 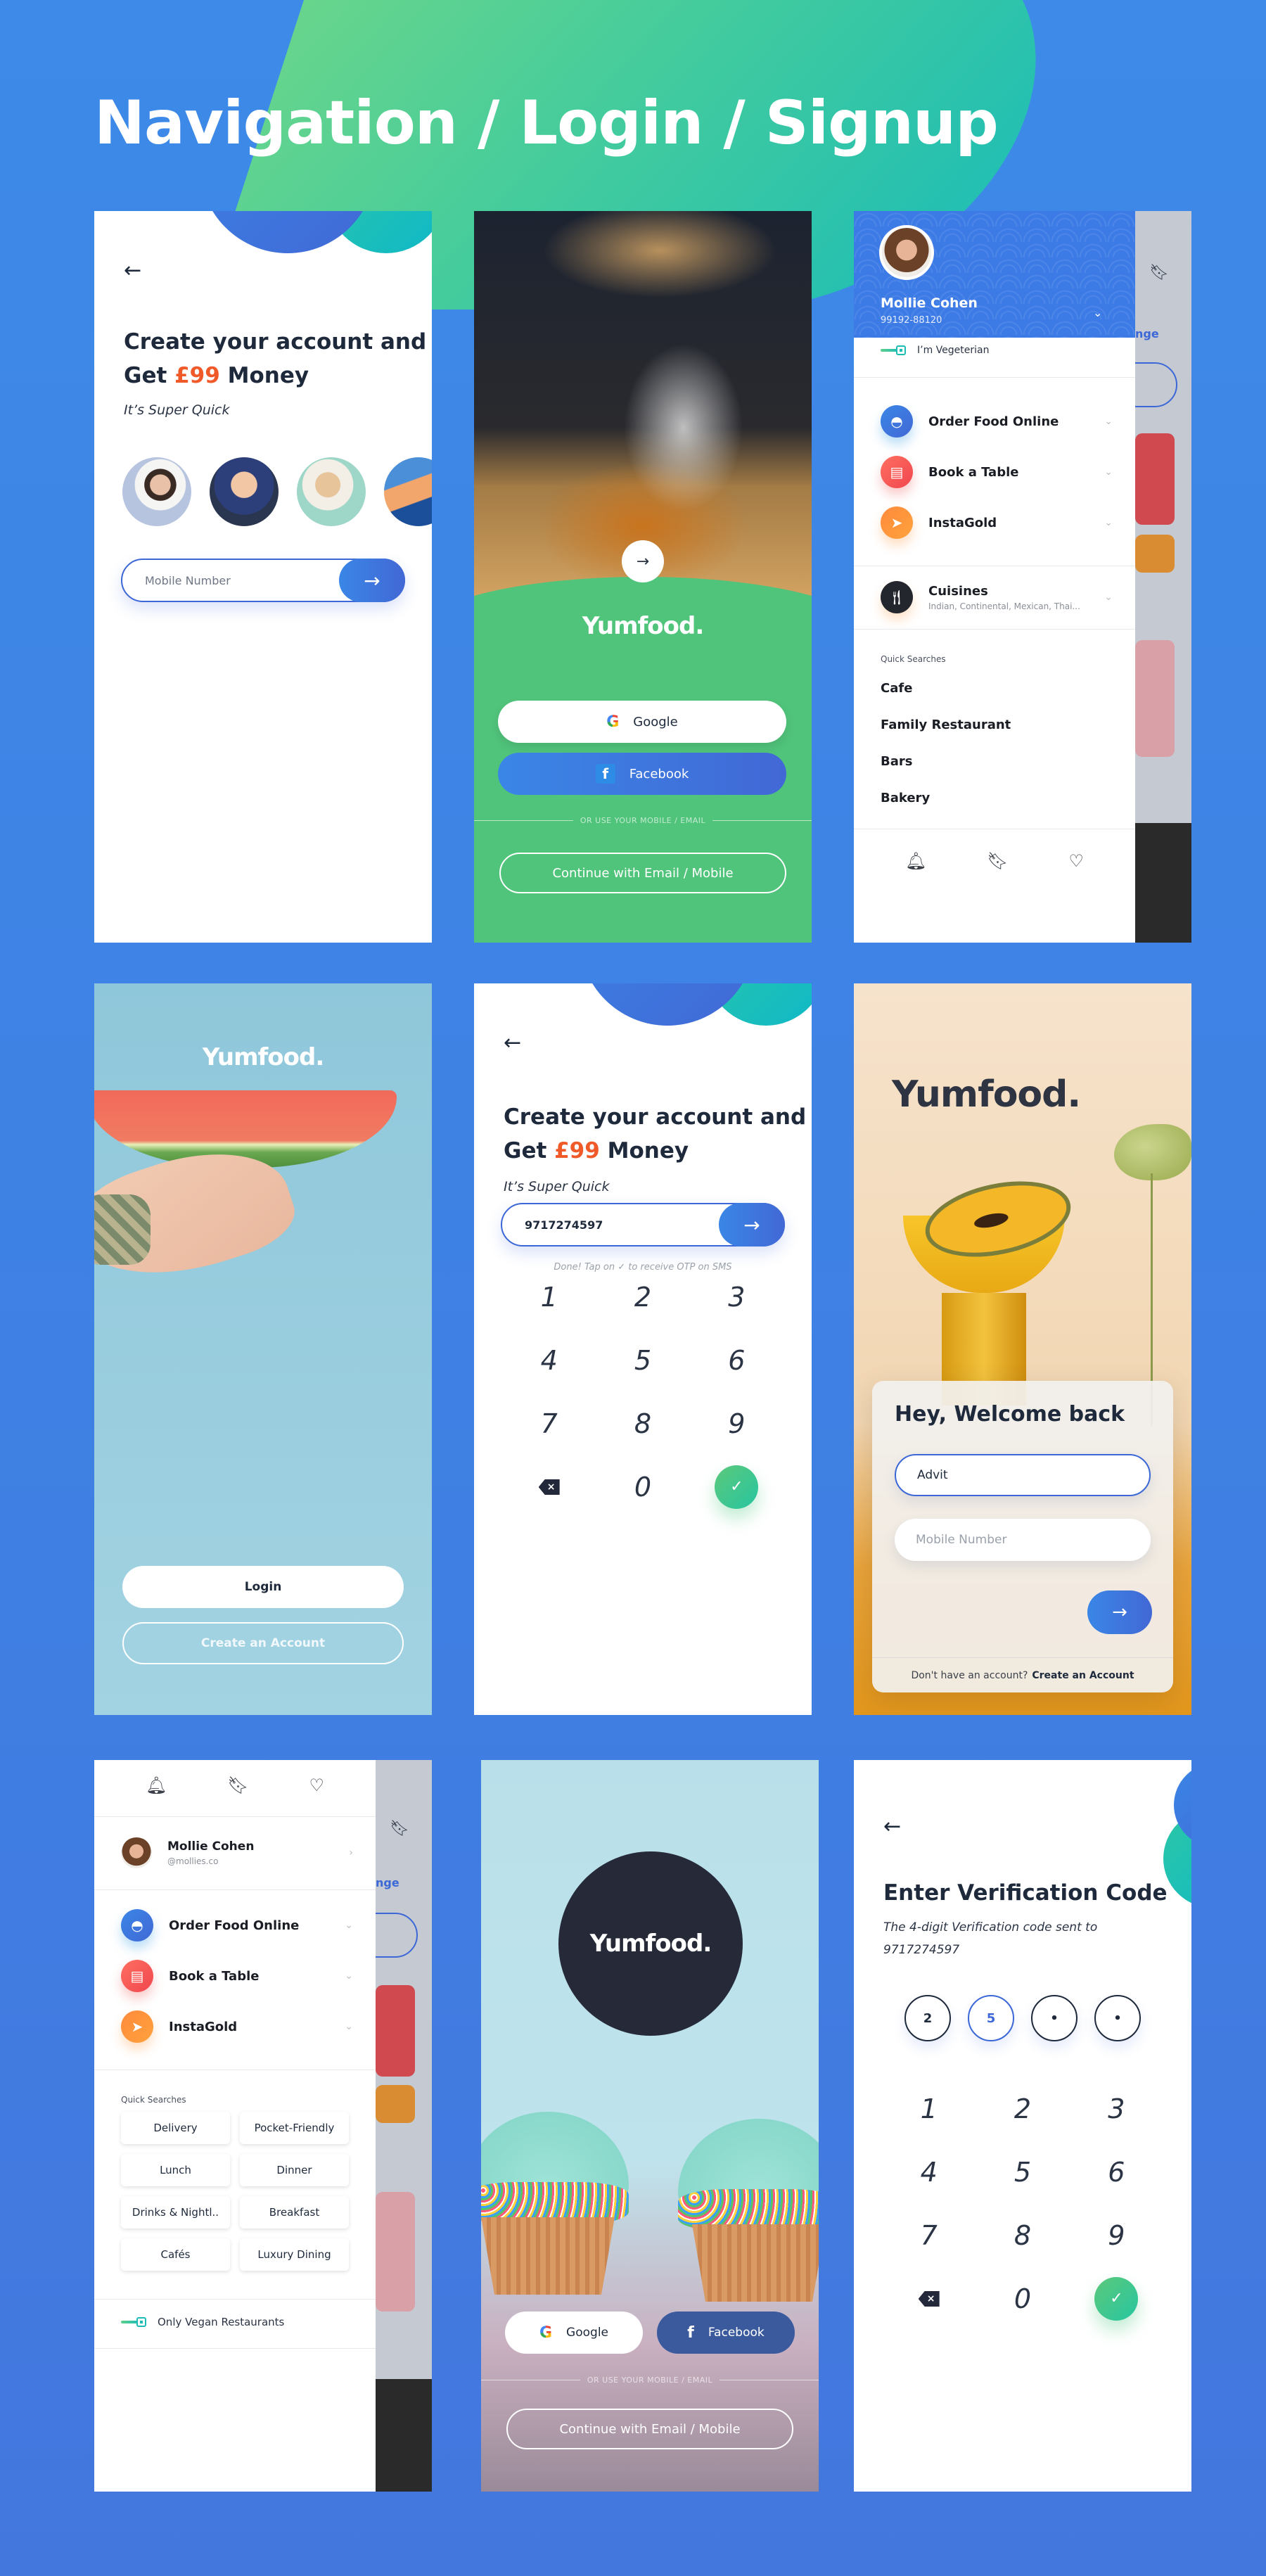 What do you see at coordinates (991, 2018) in the screenshot?
I see `otp-digit: 5` at bounding box center [991, 2018].